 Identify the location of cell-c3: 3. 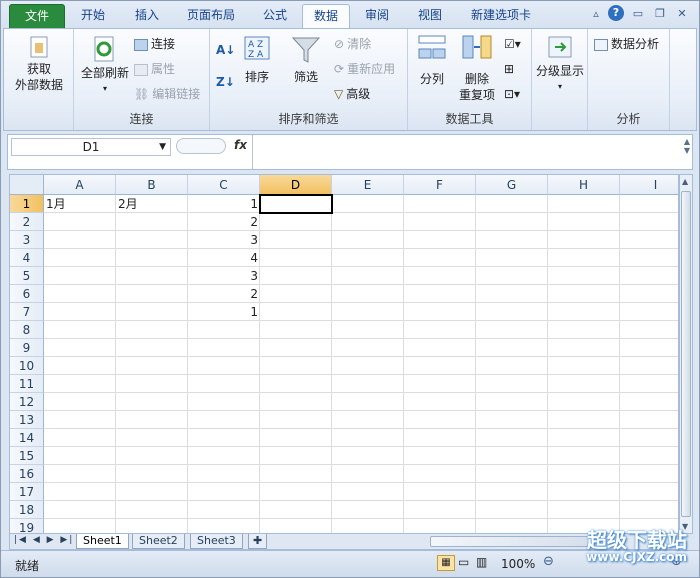
(224, 240).